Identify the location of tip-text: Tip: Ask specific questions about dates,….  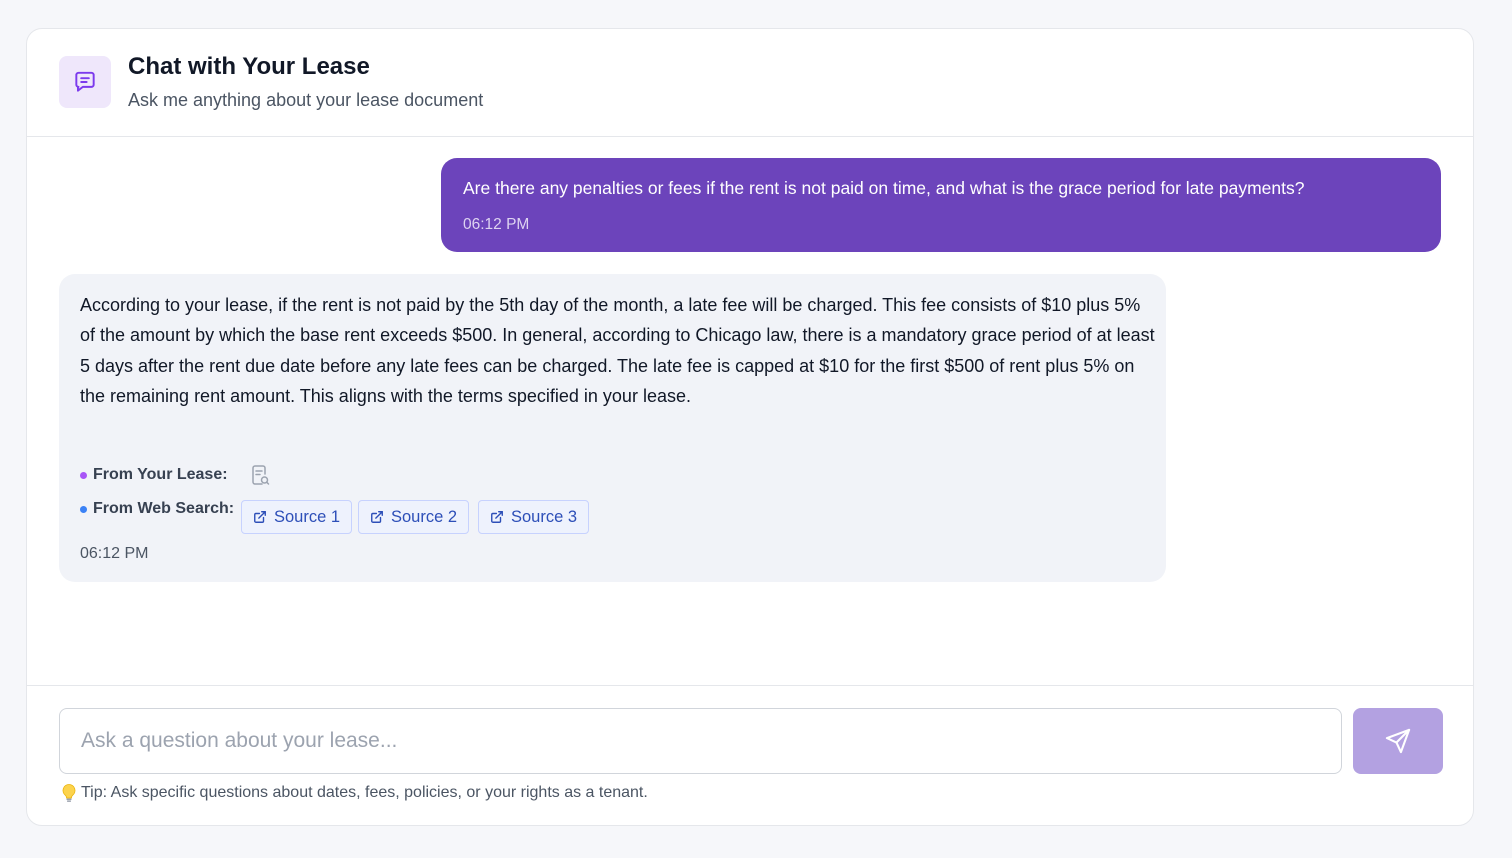
(364, 792).